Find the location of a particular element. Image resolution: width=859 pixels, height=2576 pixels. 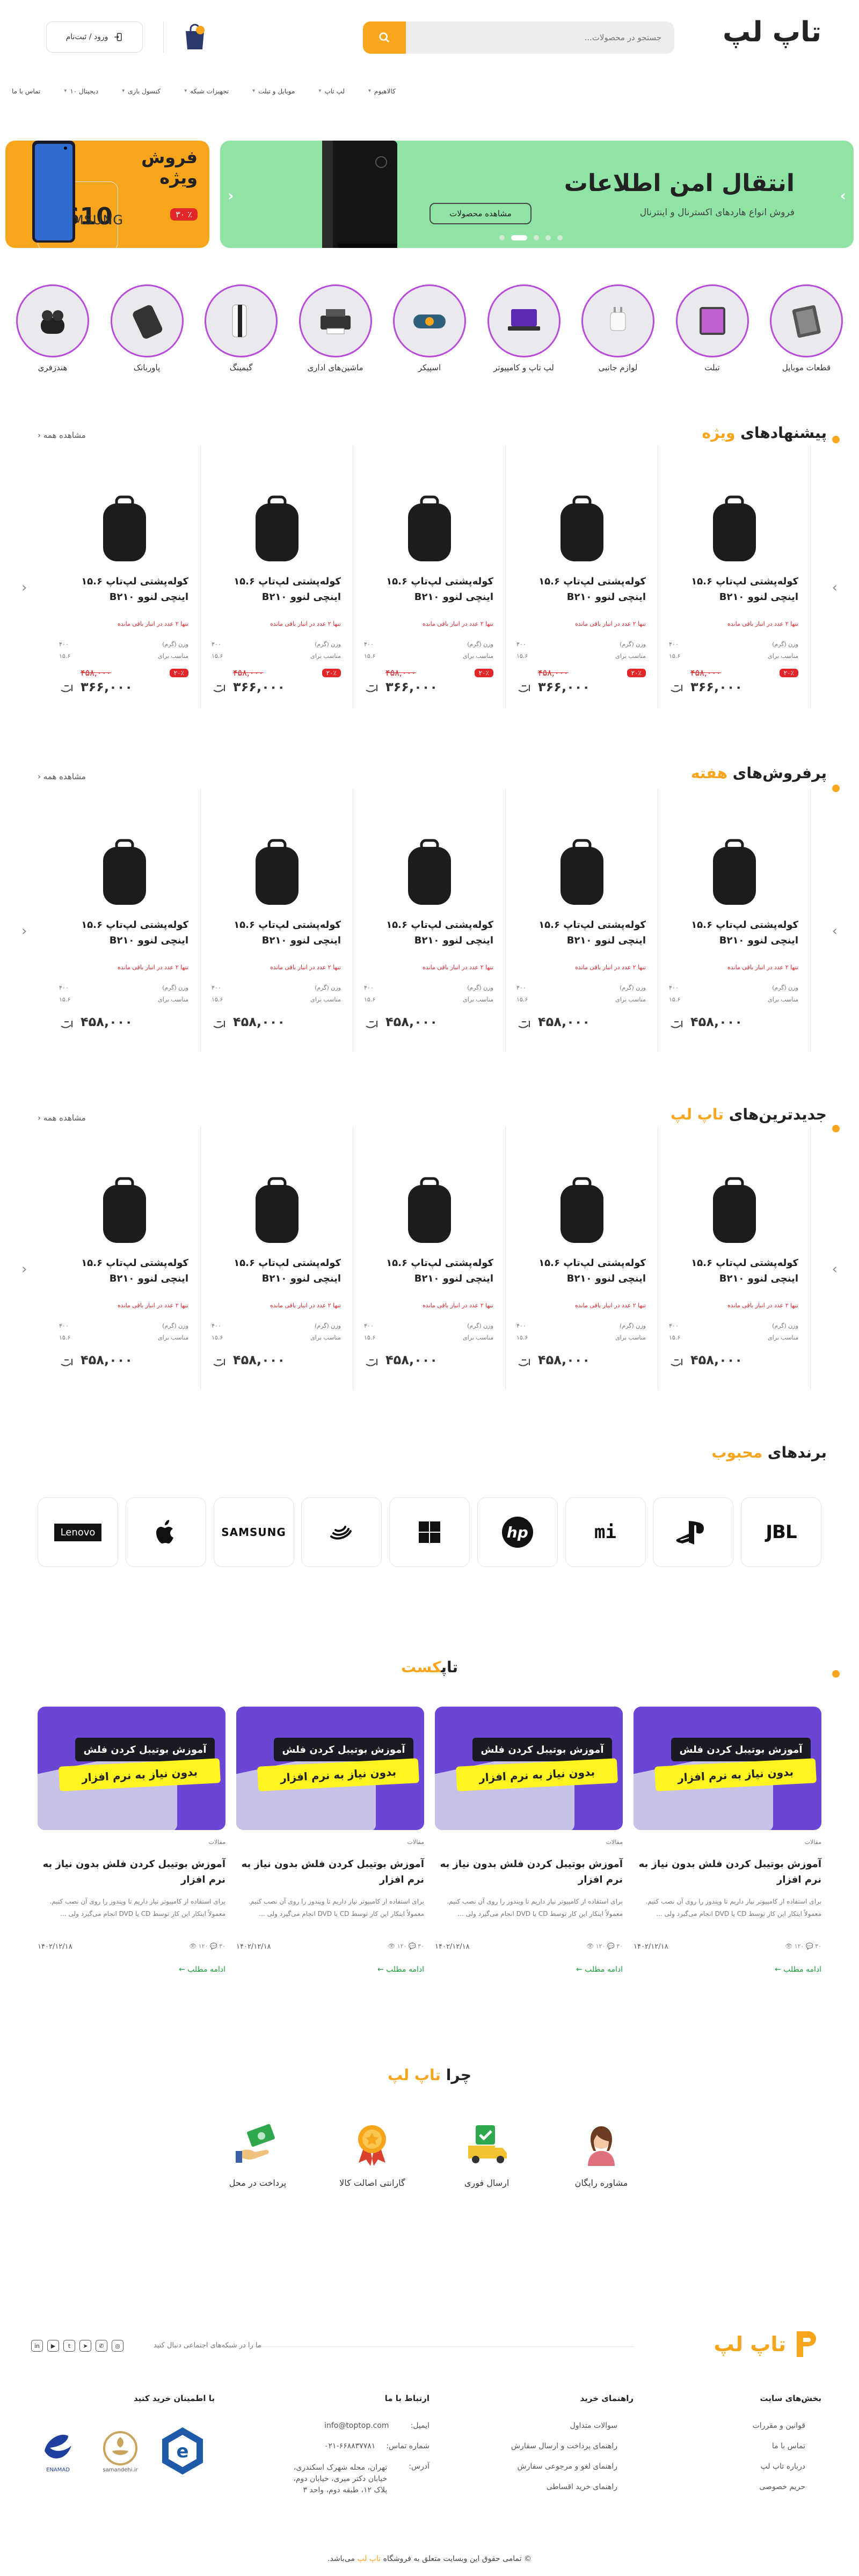

footer-logo: تاپ لپ is located at coordinates (767, 2344).